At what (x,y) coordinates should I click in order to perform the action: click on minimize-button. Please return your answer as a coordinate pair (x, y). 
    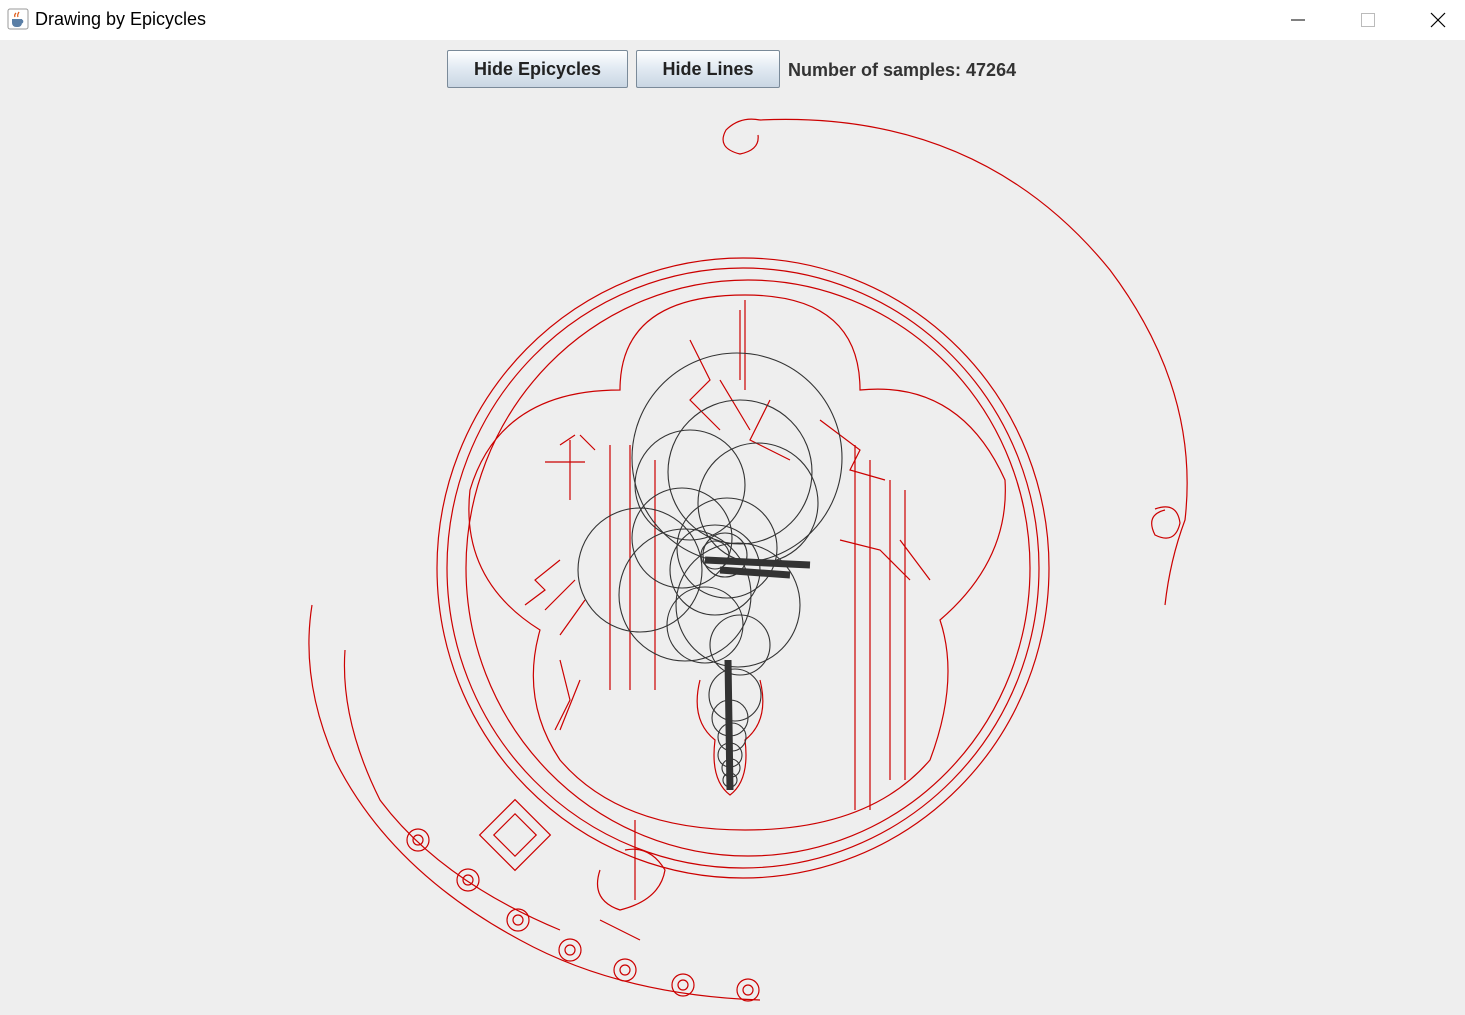
    Looking at the image, I should click on (1298, 20).